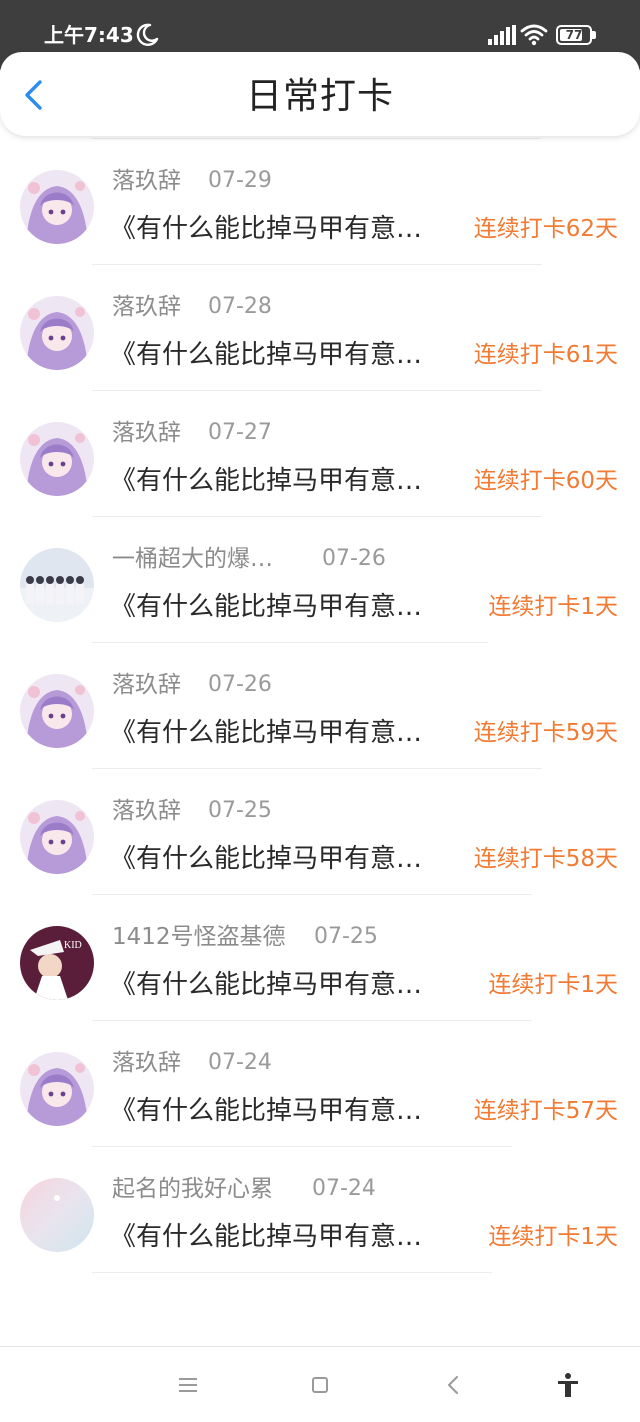  Describe the element at coordinates (320, 203) in the screenshot. I see `list-item: 落玖辞 07-29 《有什么能比掉马甲有意… 连续打卡62天` at that location.